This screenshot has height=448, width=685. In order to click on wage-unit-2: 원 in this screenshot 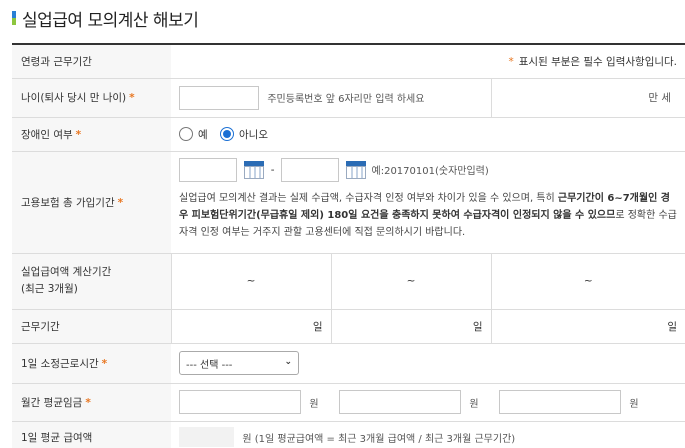, I will do `click(474, 404)`.